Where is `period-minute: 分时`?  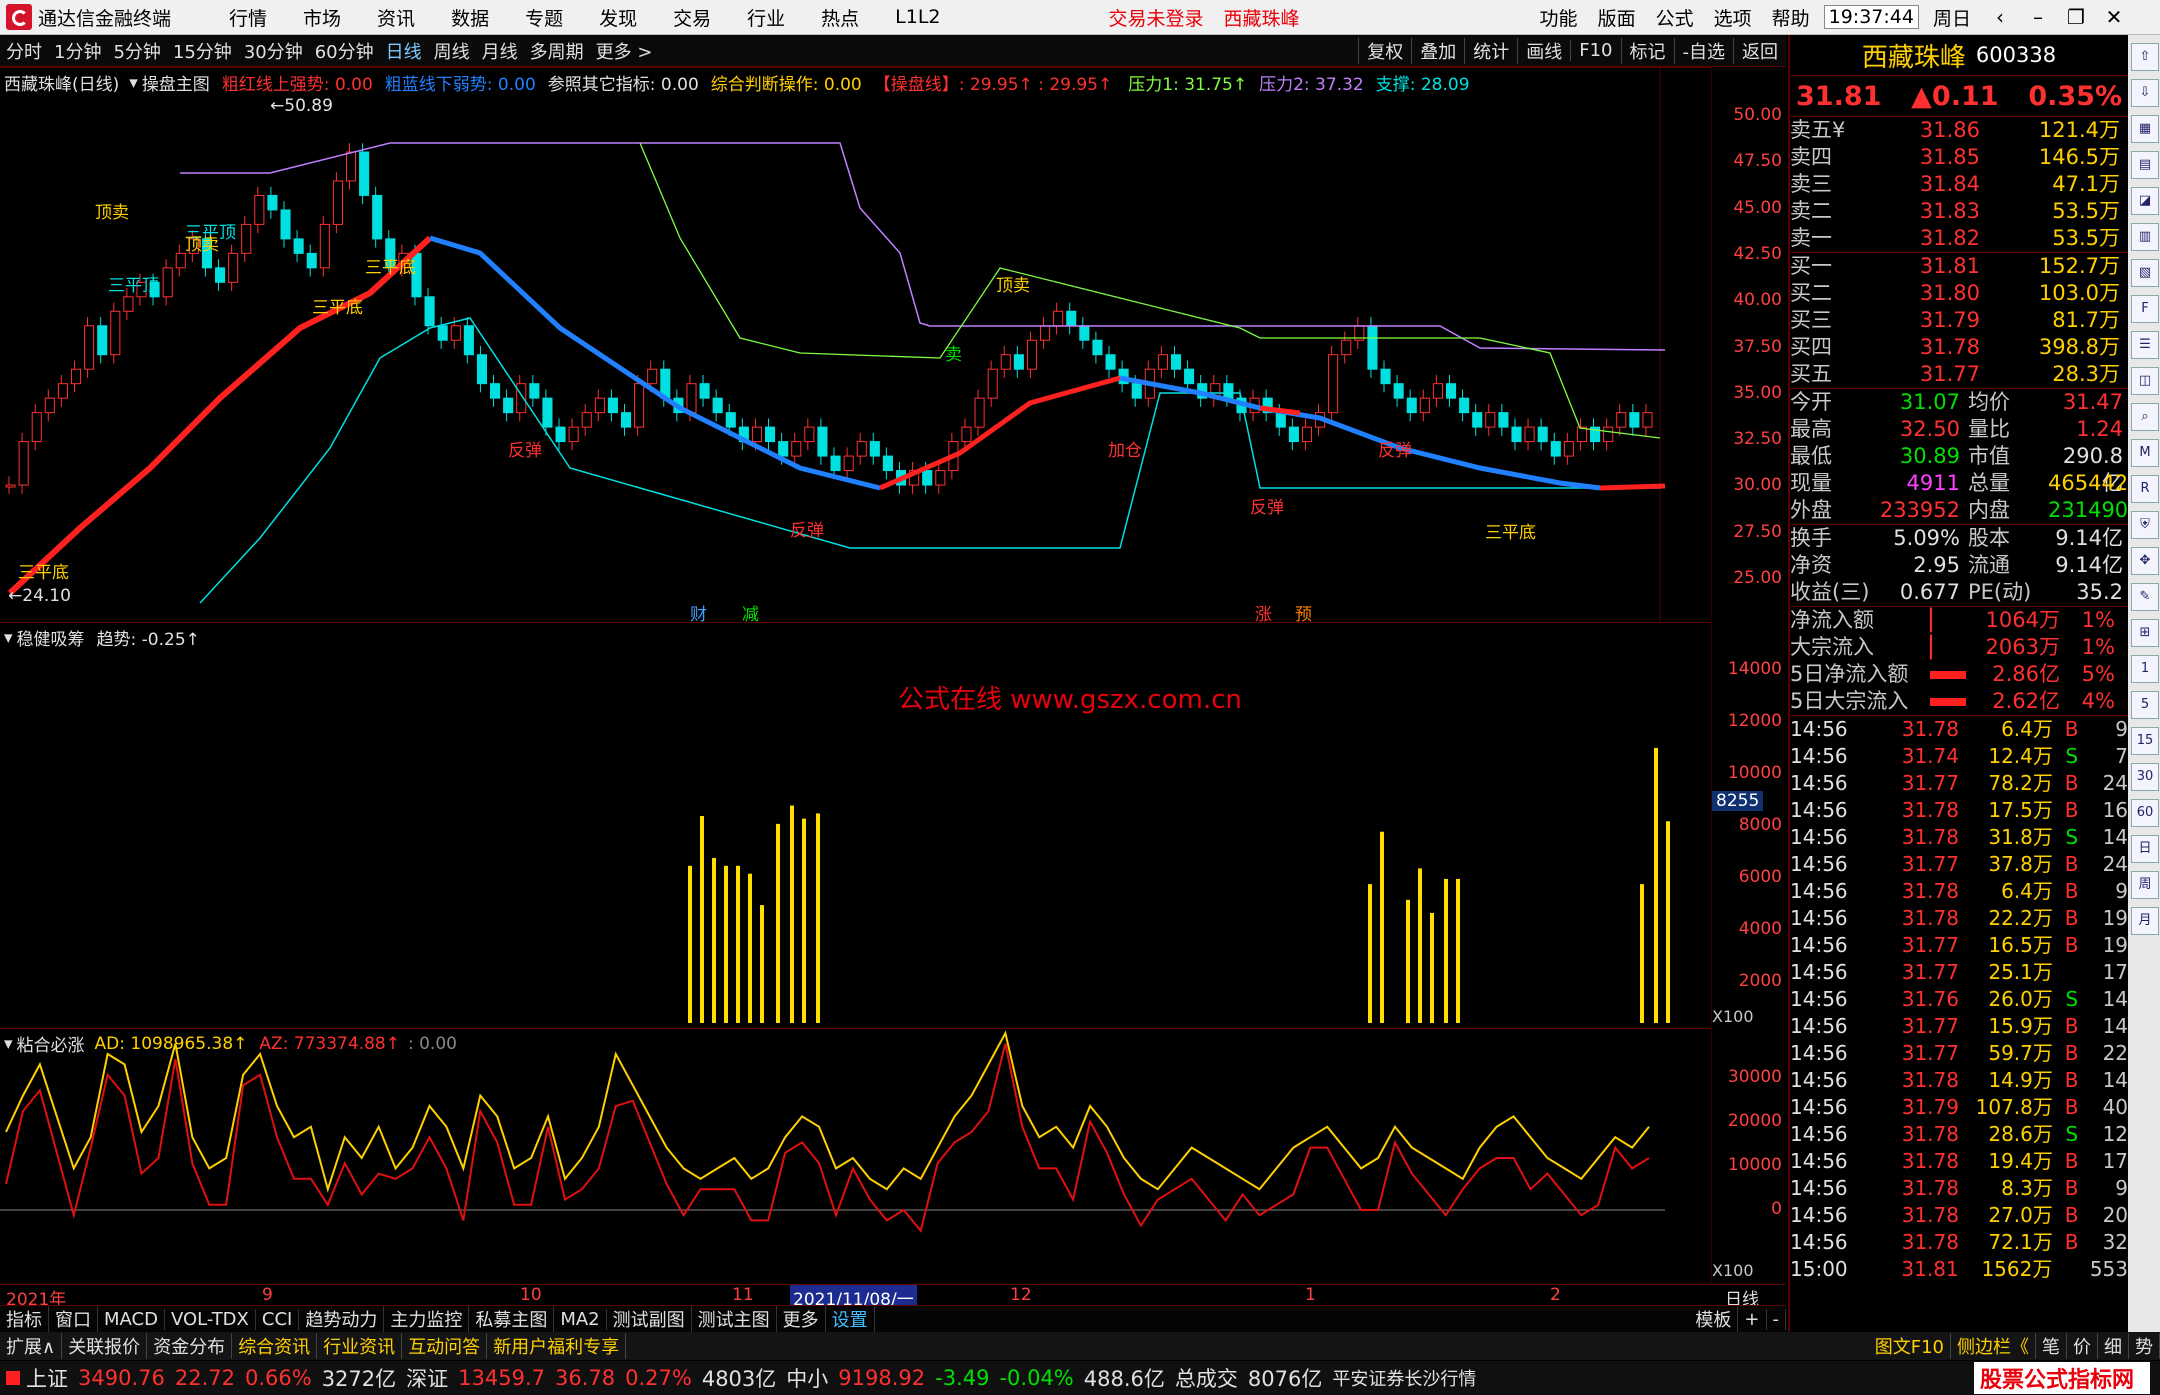 period-minute: 分时 is located at coordinates (24, 51).